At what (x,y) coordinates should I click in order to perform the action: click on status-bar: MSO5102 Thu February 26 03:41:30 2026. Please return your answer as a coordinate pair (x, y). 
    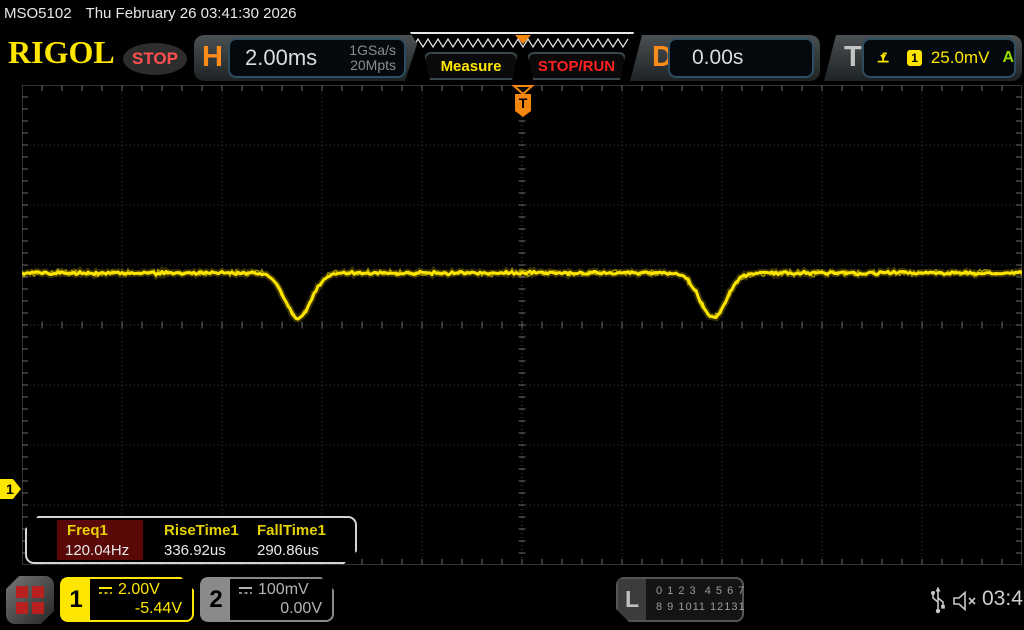
    Looking at the image, I should click on (150, 13).